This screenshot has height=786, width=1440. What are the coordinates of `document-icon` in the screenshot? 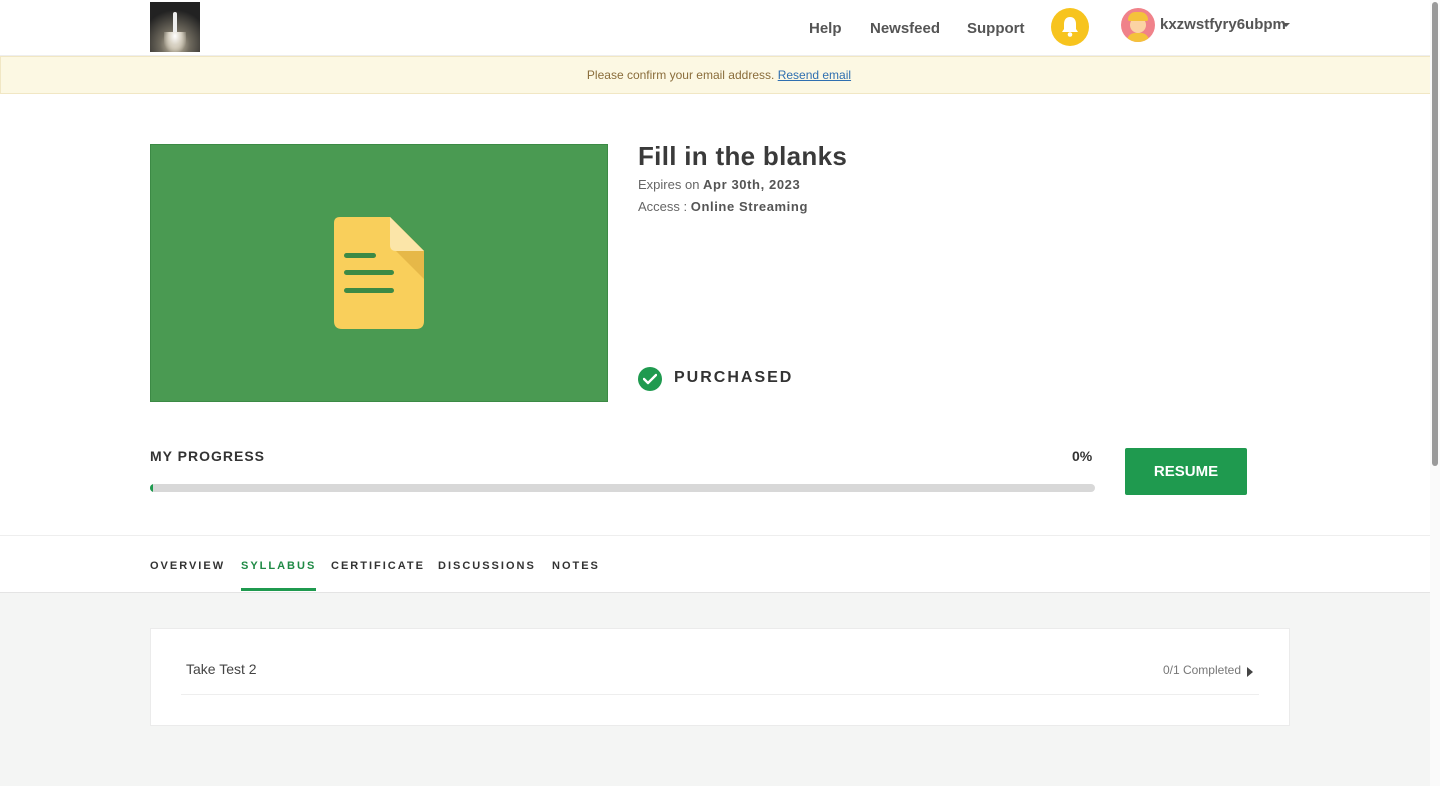 It's located at (379, 273).